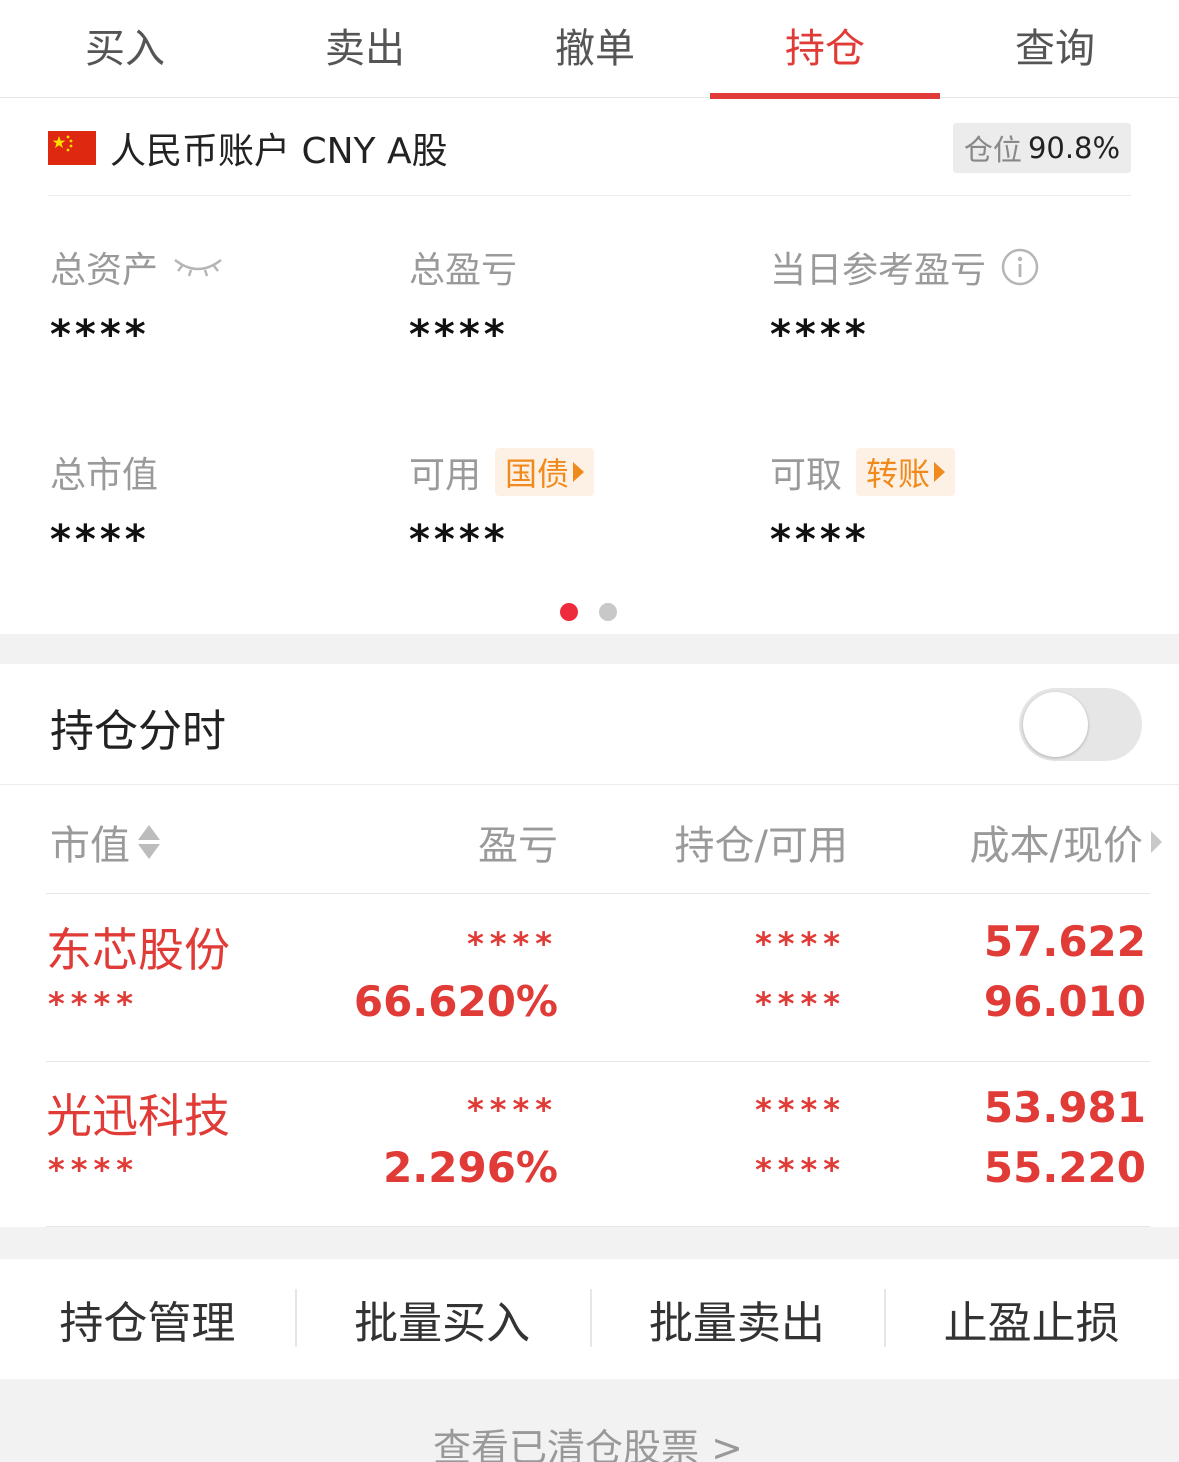 This screenshot has width=1179, height=1462. I want to click on cost-price: 53.981, so click(1064, 1107).